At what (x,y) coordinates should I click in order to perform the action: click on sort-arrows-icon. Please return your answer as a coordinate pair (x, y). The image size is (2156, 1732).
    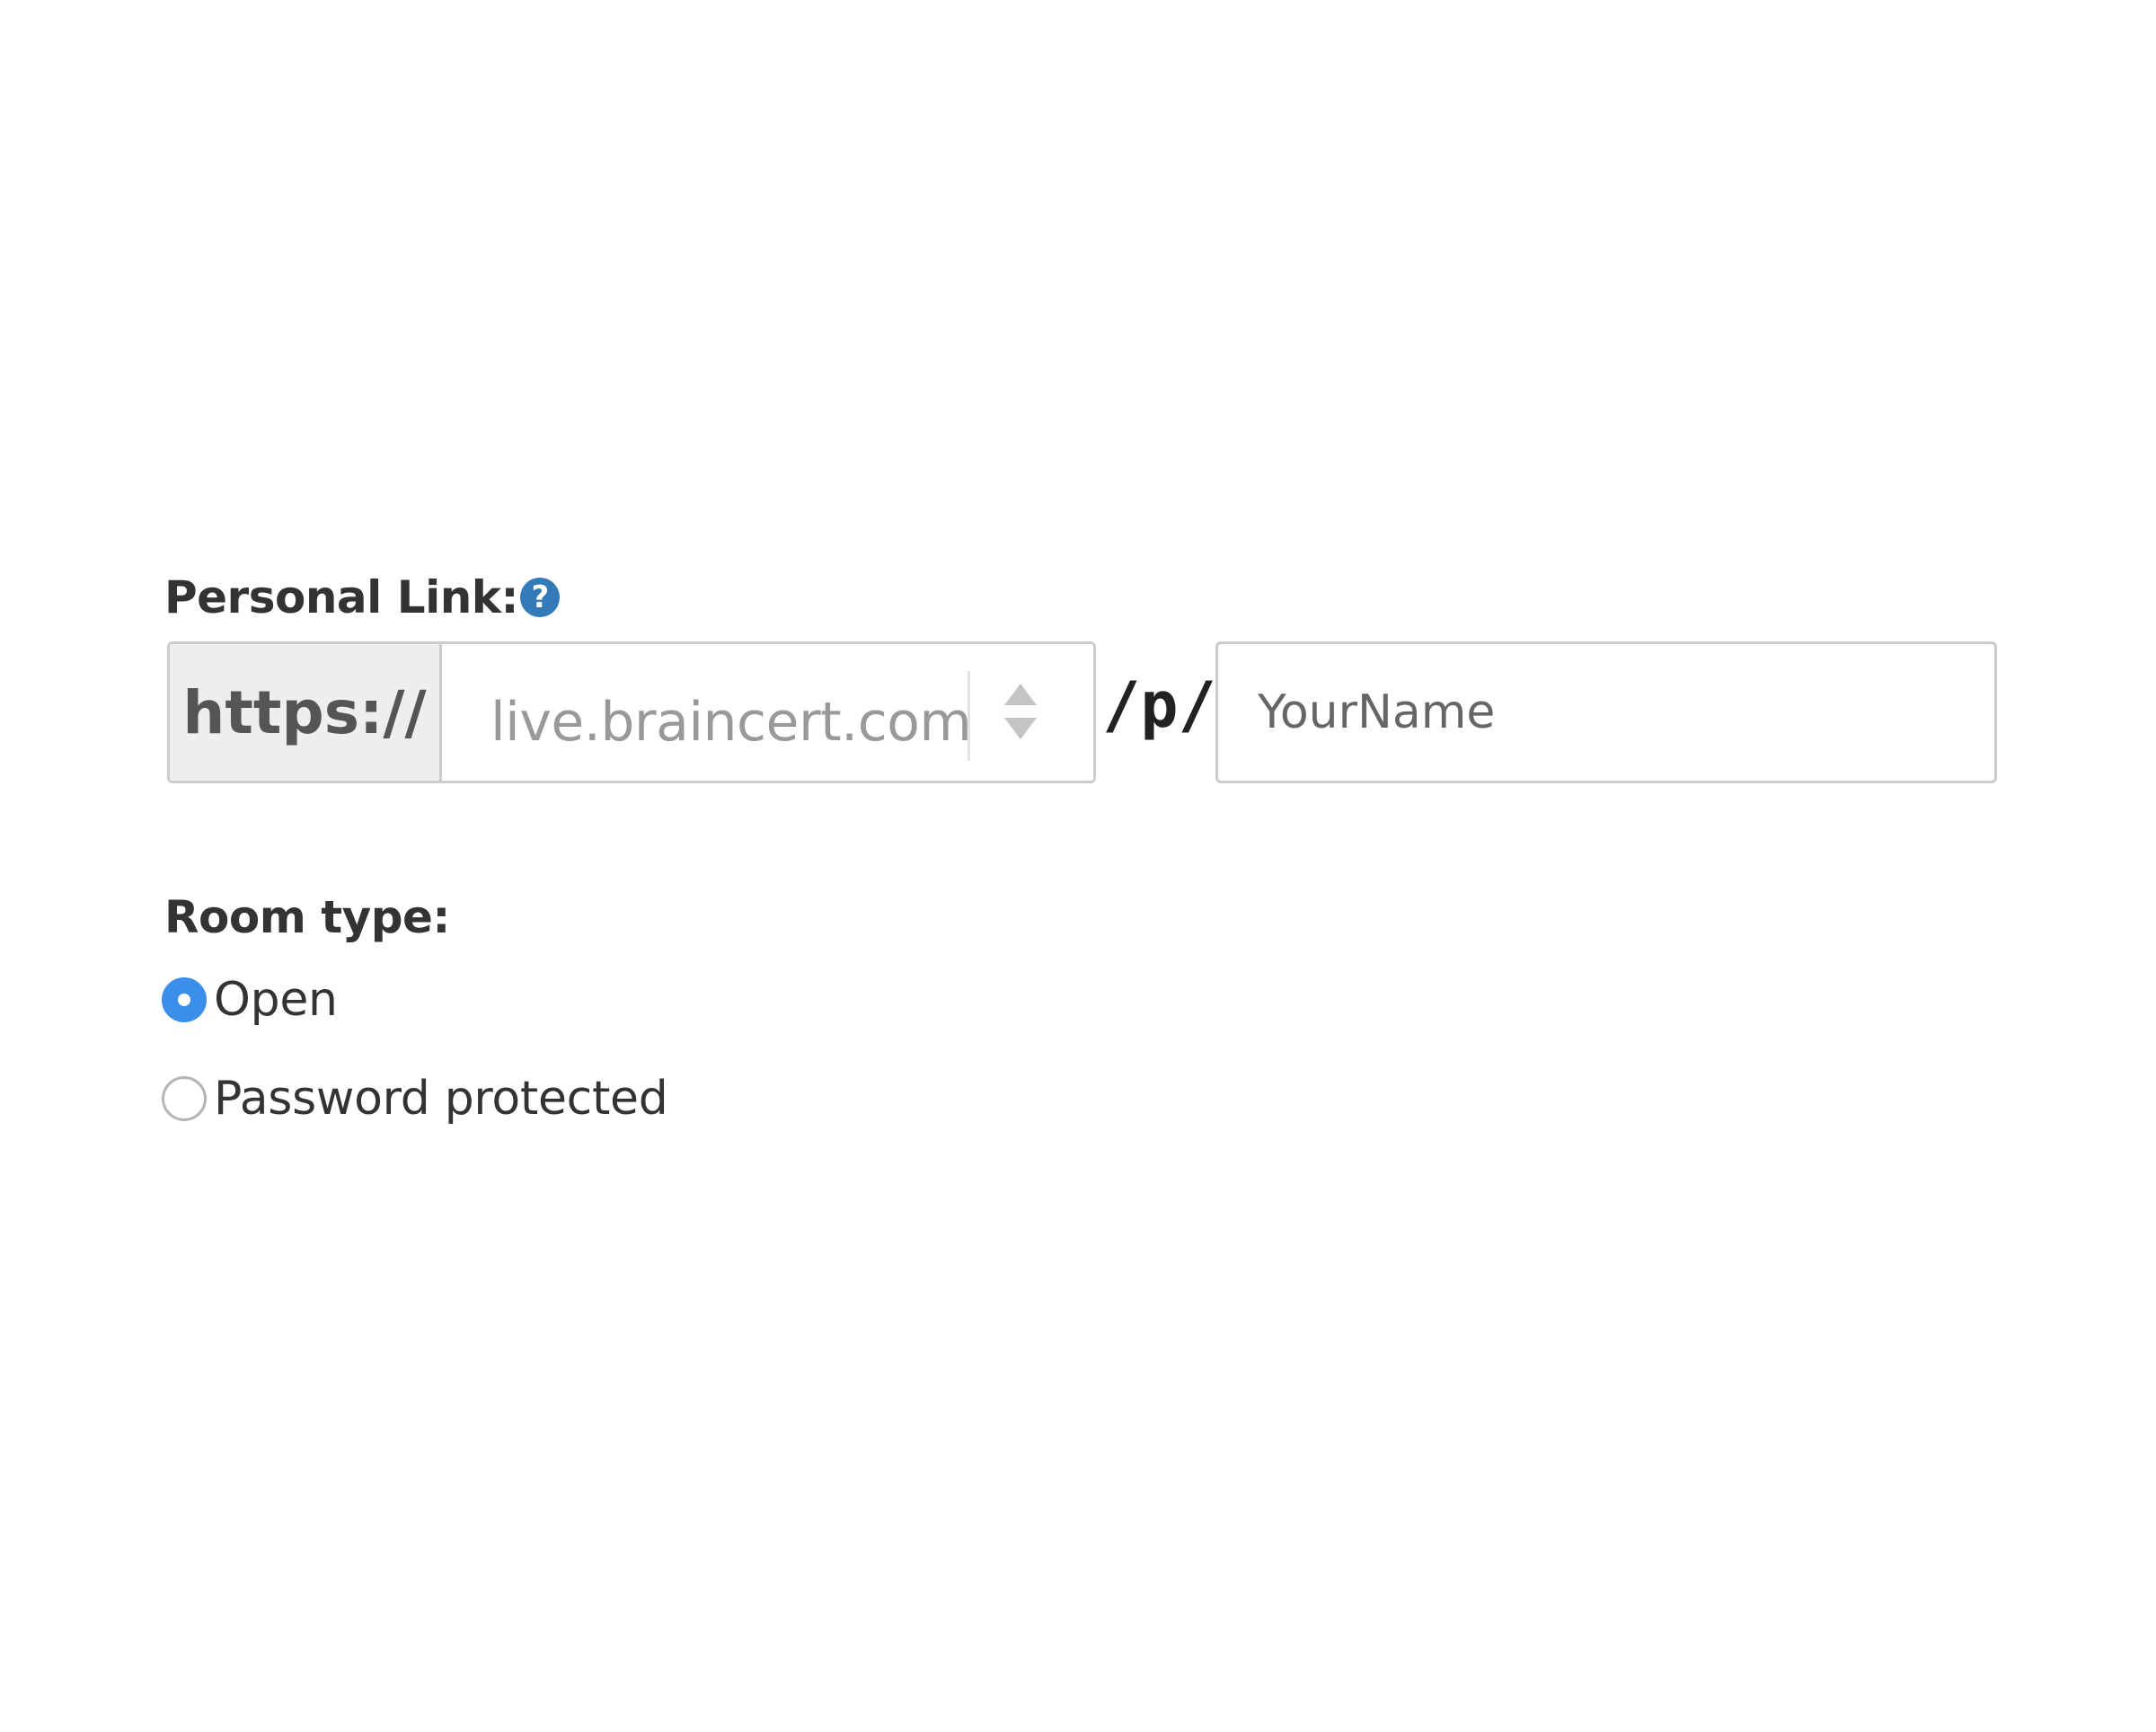
    Looking at the image, I should click on (1021, 711).